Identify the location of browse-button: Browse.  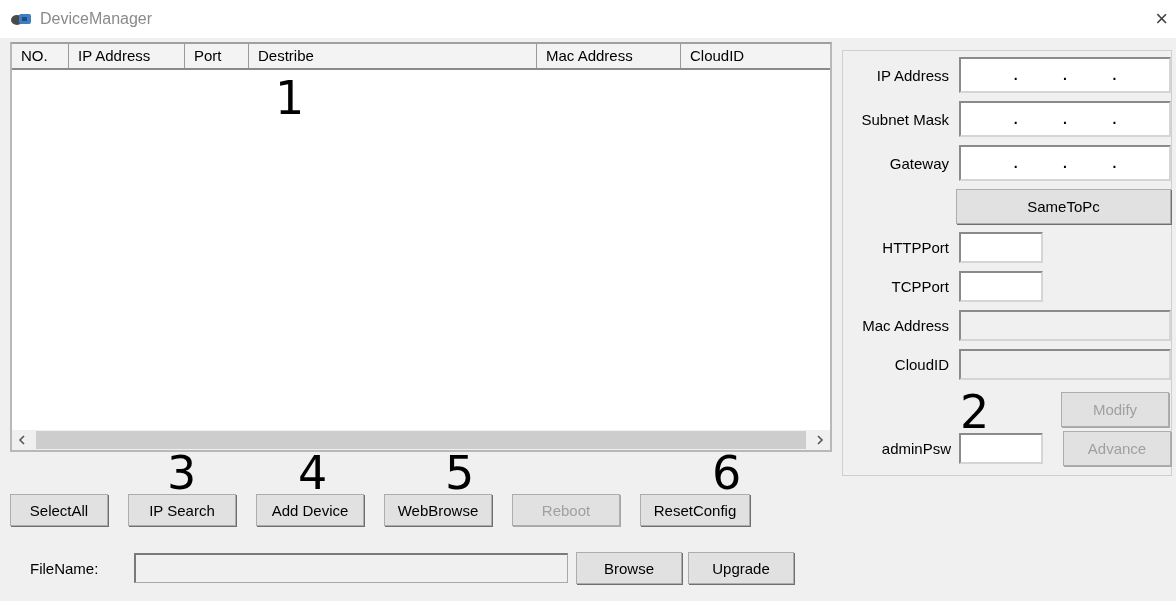
(629, 568).